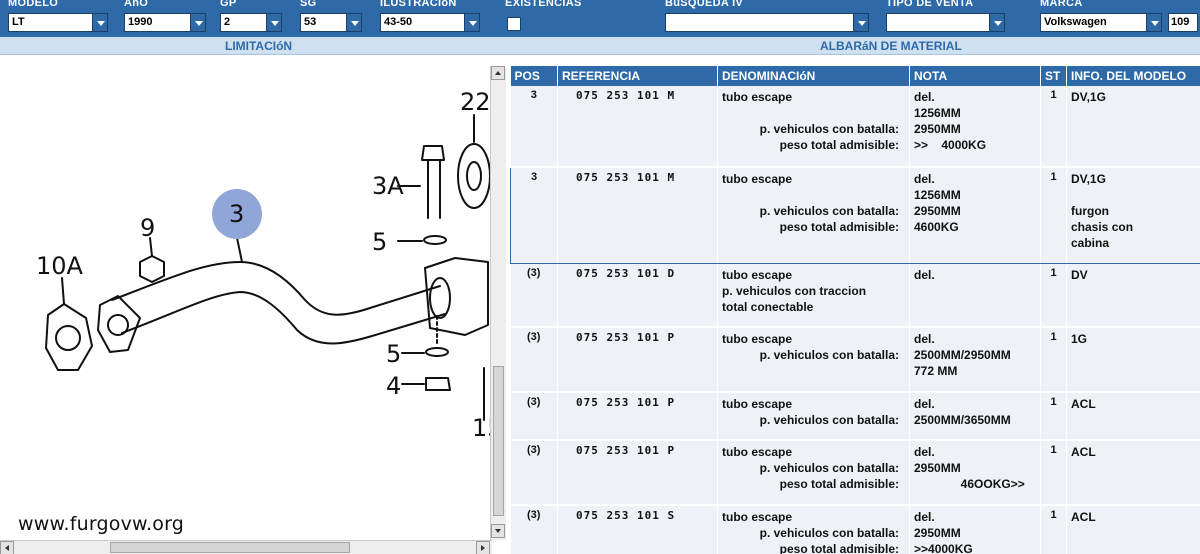 The width and height of the screenshot is (1200, 554). Describe the element at coordinates (1079, 274) in the screenshot. I see `info-line: DV` at that location.